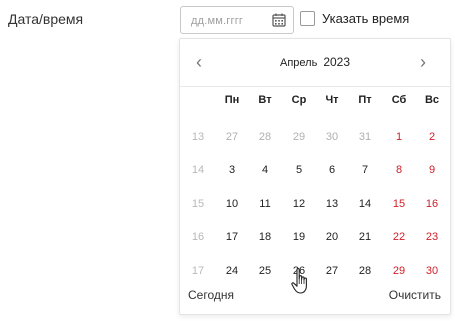 This screenshot has width=455, height=321. What do you see at coordinates (265, 100) in the screenshot?
I see `weekday-label: Вт` at bounding box center [265, 100].